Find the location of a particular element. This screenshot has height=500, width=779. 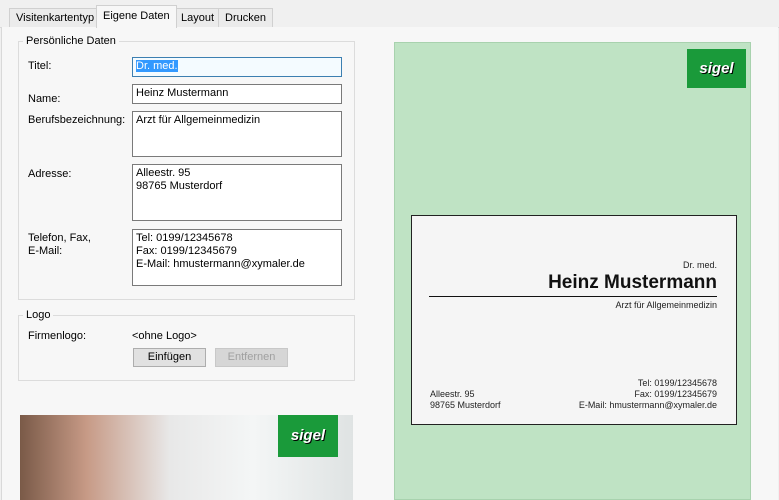

card-name: Heinz Mustermann is located at coordinates (632, 282).